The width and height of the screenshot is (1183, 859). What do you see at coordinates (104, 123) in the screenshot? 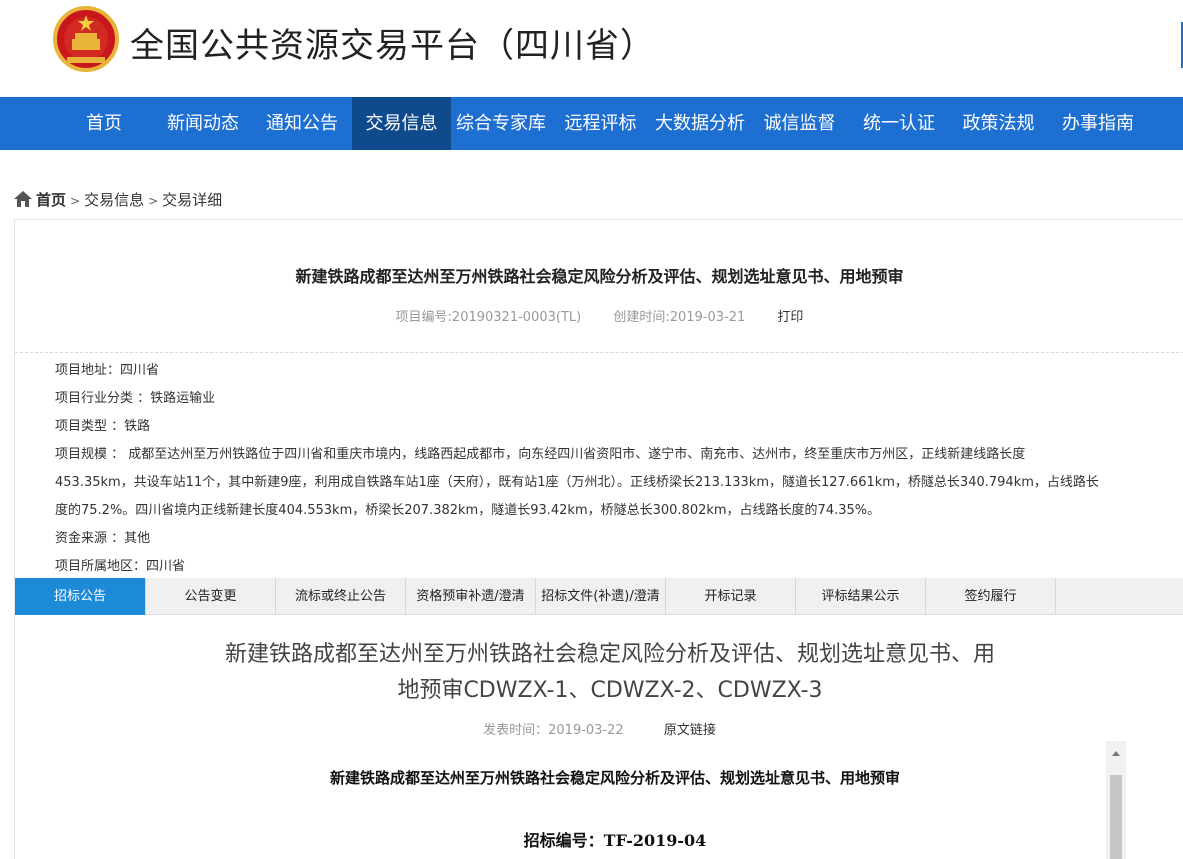
I see `nav-item-home: 首页` at bounding box center [104, 123].